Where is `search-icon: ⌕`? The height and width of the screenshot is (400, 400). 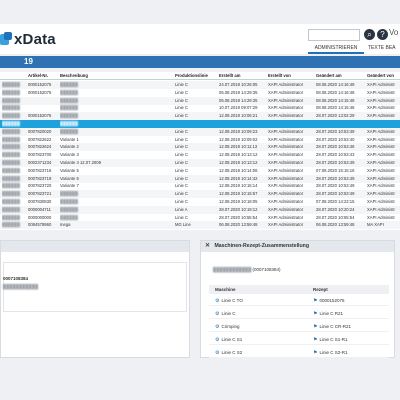 search-icon: ⌕ is located at coordinates (369, 34).